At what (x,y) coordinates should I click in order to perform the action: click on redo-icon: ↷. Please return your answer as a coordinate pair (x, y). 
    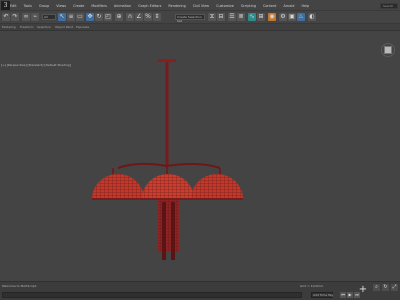
    Looking at the image, I should click on (15, 16).